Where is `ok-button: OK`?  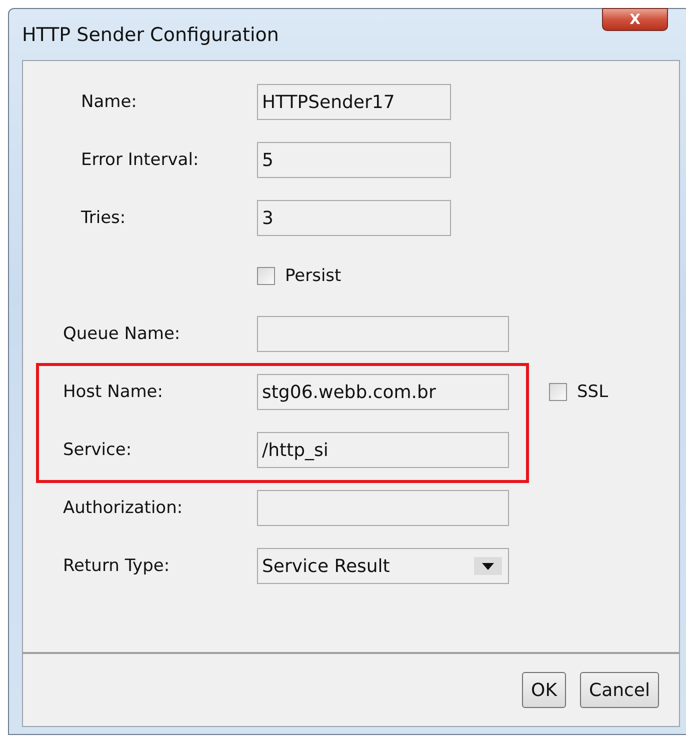 ok-button: OK is located at coordinates (544, 690).